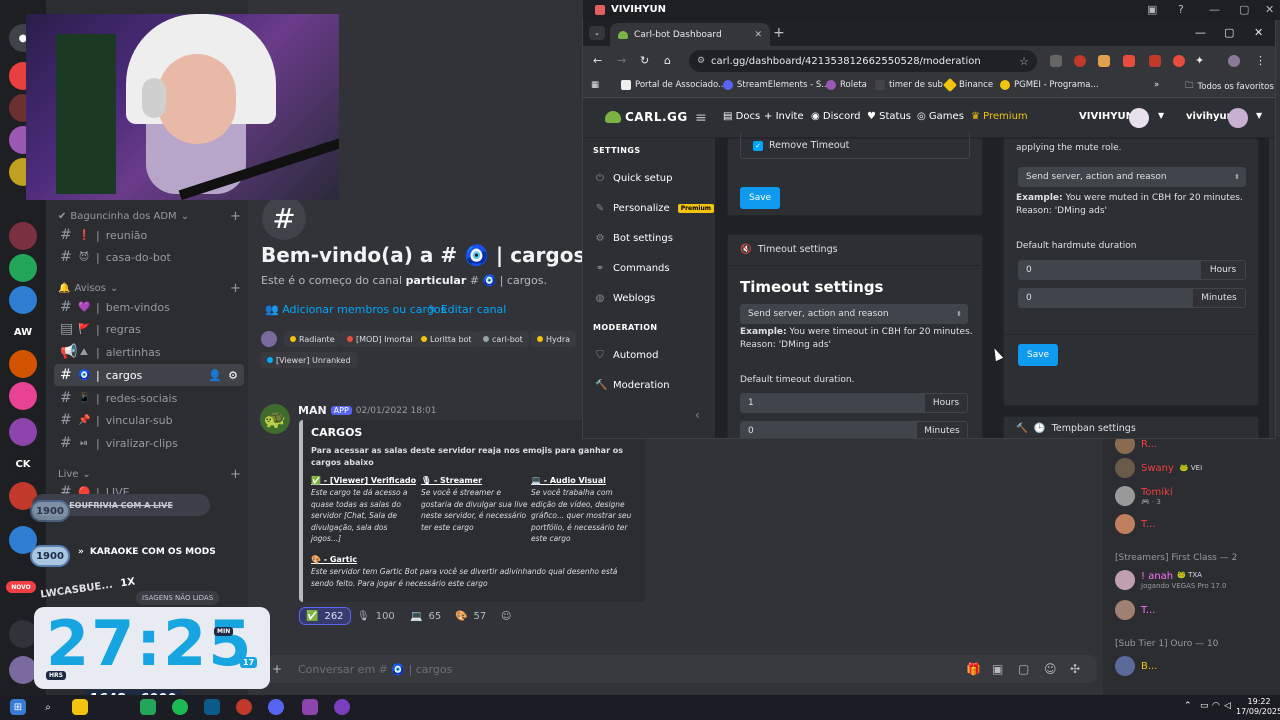 The width and height of the screenshot is (1280, 720). Describe the element at coordinates (646, 117) in the screenshot. I see `carl-logo: CARL.GG` at that location.